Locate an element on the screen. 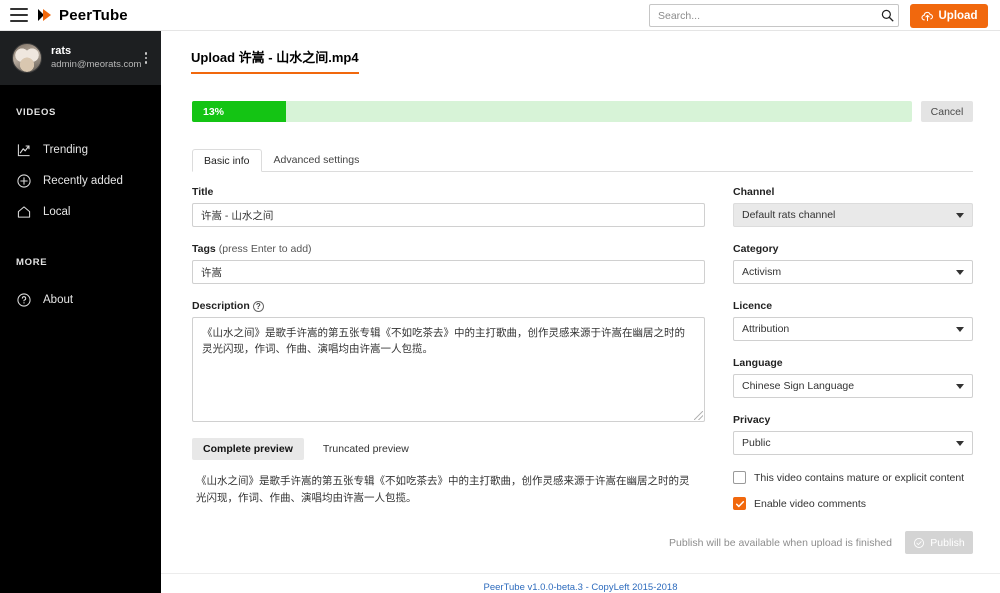 The width and height of the screenshot is (1000, 593). form-tabs: Basic info Advanced settings is located at coordinates (582, 160).